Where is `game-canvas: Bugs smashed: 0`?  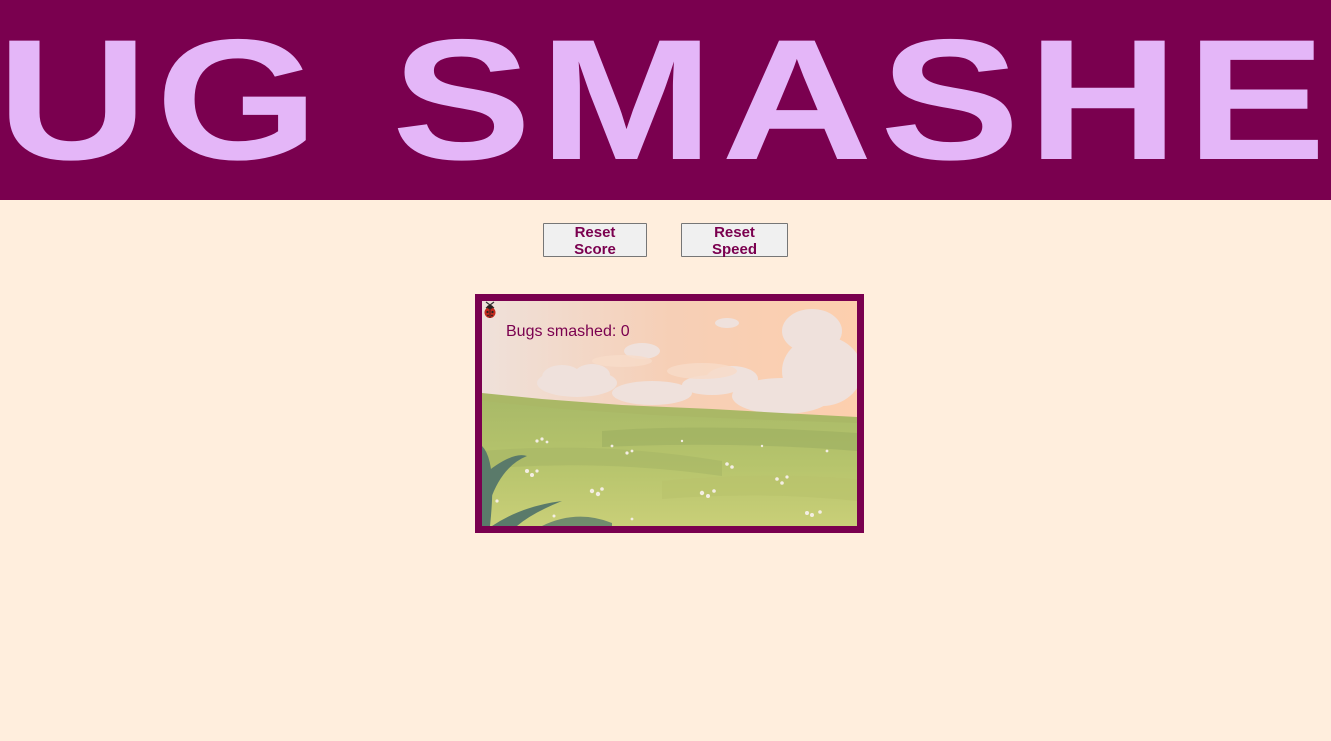
game-canvas: Bugs smashed: 0 is located at coordinates (669, 413).